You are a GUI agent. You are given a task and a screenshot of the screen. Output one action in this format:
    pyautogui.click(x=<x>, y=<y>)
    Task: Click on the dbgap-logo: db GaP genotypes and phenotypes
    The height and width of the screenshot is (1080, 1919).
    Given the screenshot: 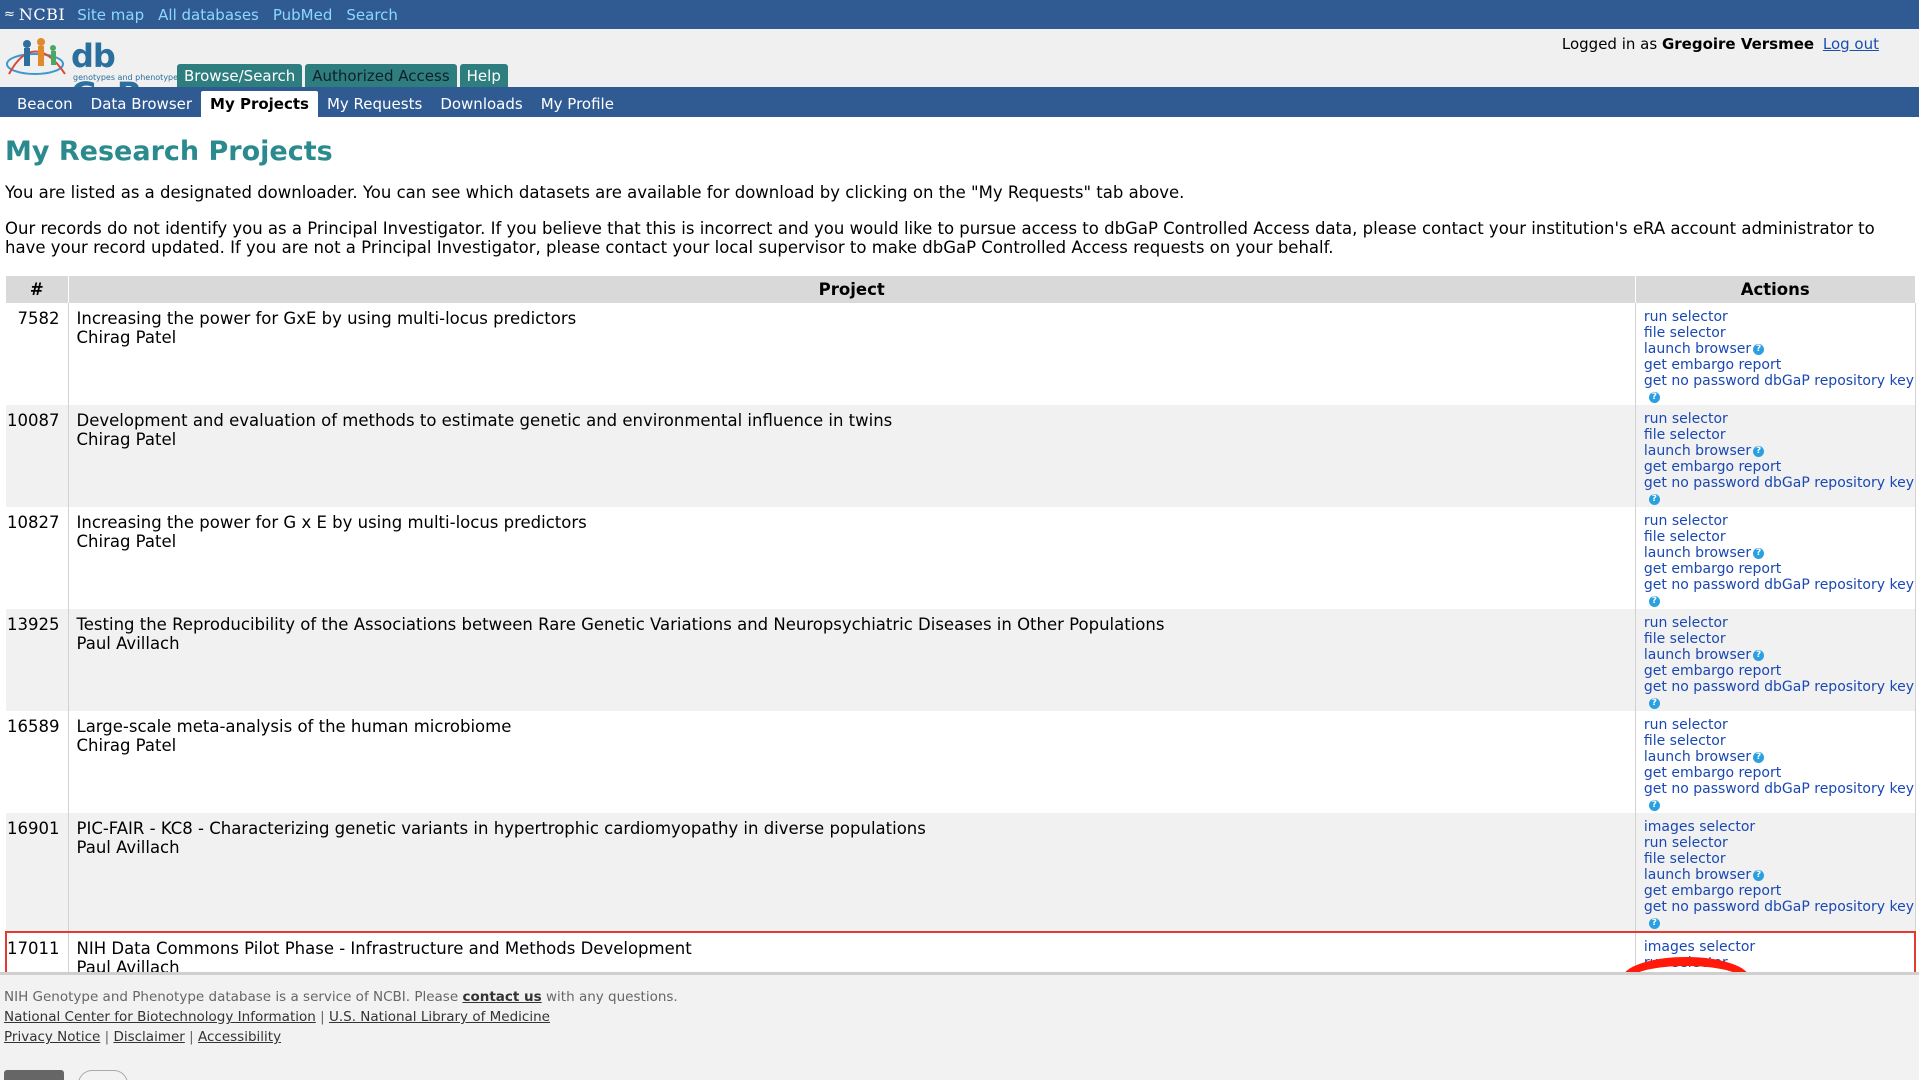 What is the action you would take?
    pyautogui.click(x=93, y=73)
    